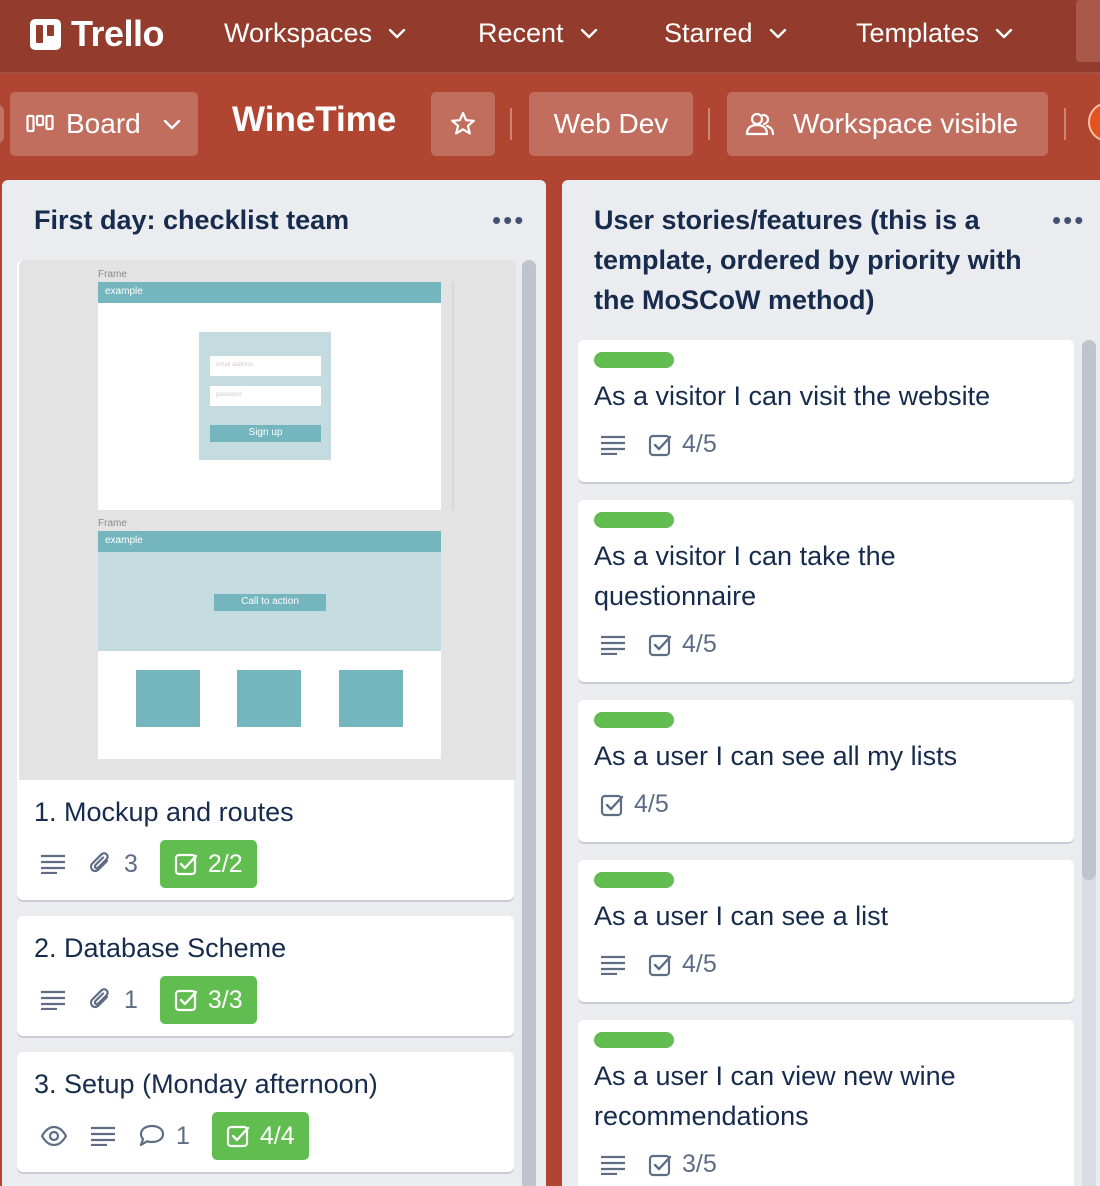 The width and height of the screenshot is (1100, 1186). What do you see at coordinates (40, 123) in the screenshot?
I see `board-view-icon` at bounding box center [40, 123].